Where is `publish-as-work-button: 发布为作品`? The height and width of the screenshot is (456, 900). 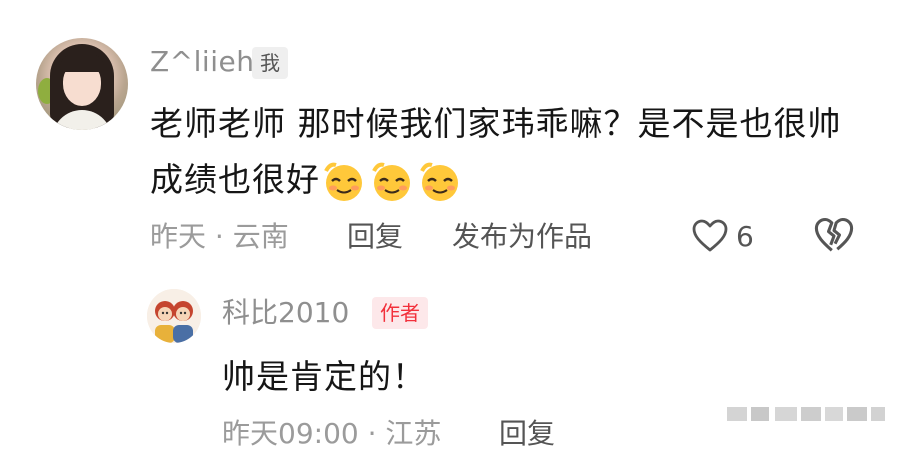
publish-as-work-button: 发布为作品 is located at coordinates (522, 237).